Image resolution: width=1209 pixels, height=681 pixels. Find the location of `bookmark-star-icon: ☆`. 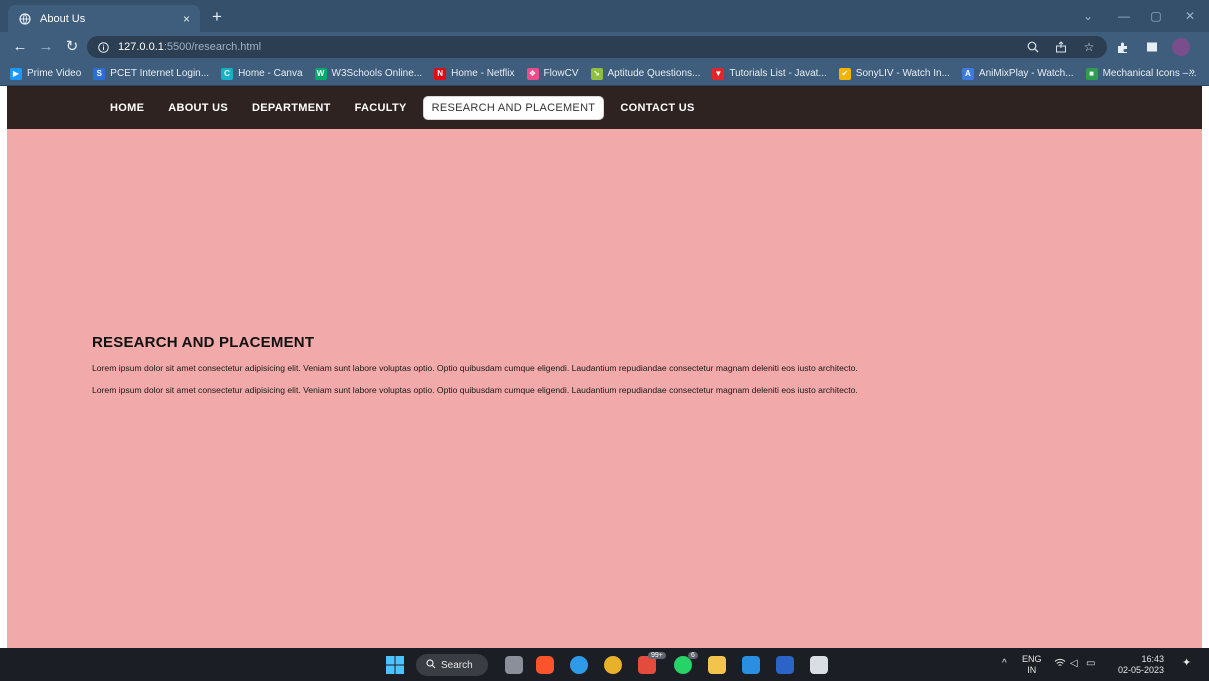

bookmark-star-icon: ☆ is located at coordinates (1089, 47).